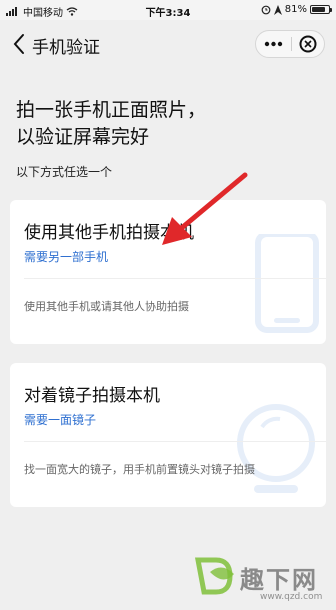 The image size is (336, 610). I want to click on watermark-url: www.qzd.com, so click(291, 597).